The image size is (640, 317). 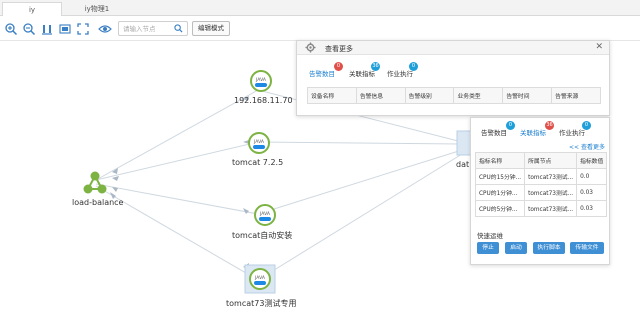 I want to click on node-label-host: 192.168.11.70, so click(x=263, y=100).